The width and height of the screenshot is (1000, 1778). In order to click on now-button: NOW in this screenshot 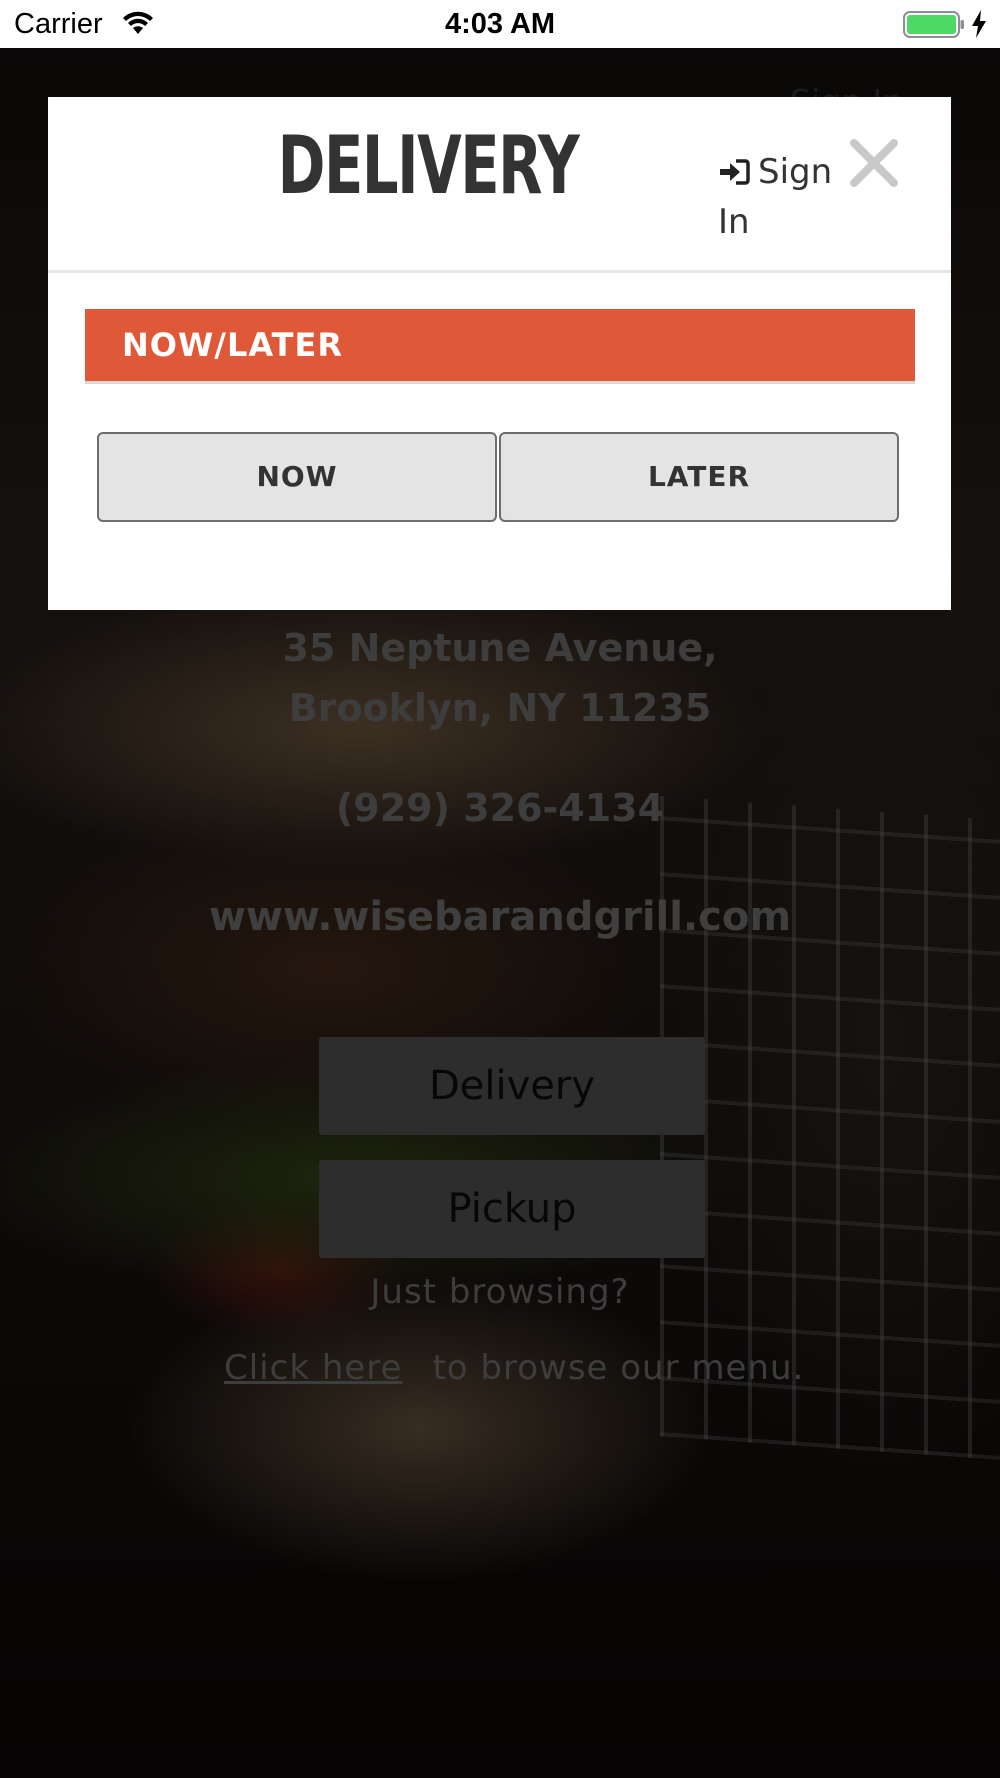, I will do `click(297, 477)`.